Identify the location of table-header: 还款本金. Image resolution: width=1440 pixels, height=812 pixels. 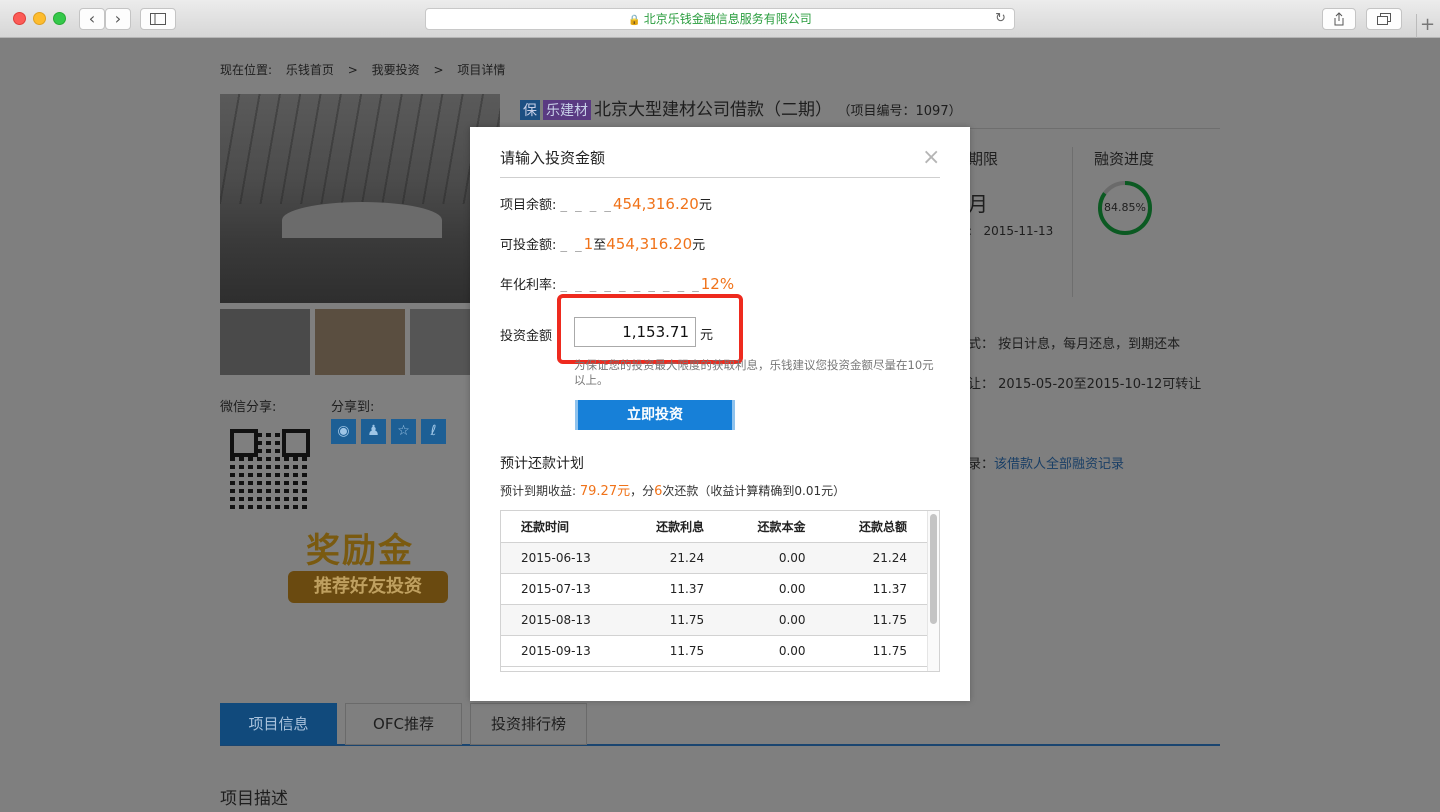
(775, 527).